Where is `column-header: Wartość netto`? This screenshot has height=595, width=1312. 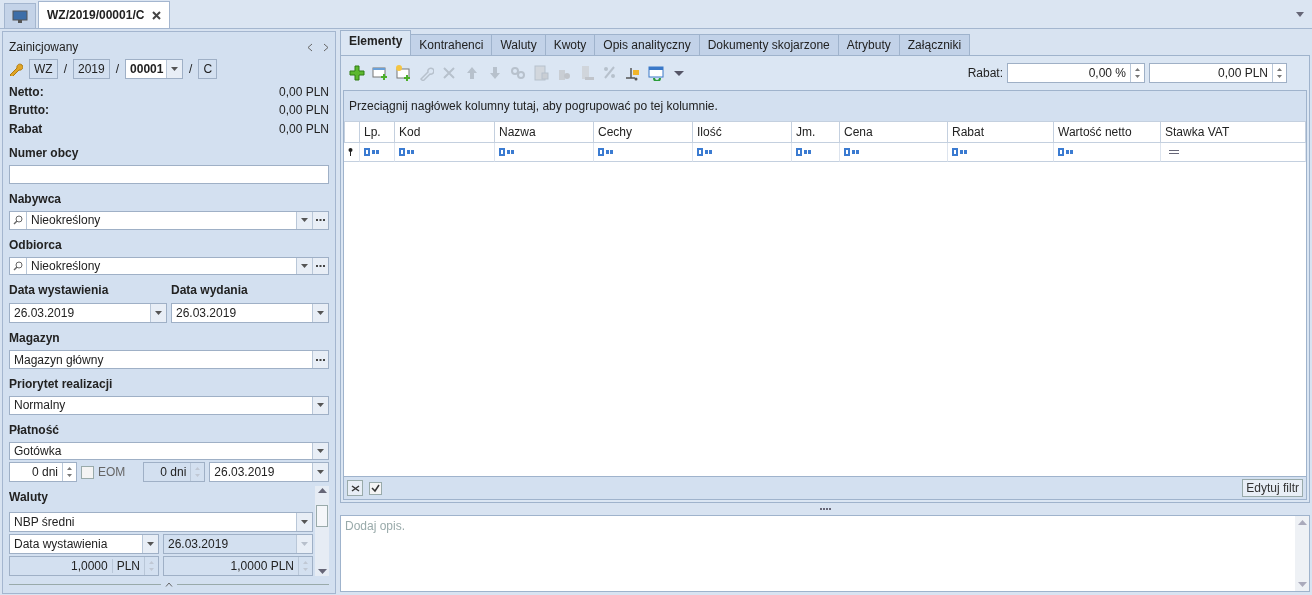
column-header: Wartość netto is located at coordinates (1107, 132).